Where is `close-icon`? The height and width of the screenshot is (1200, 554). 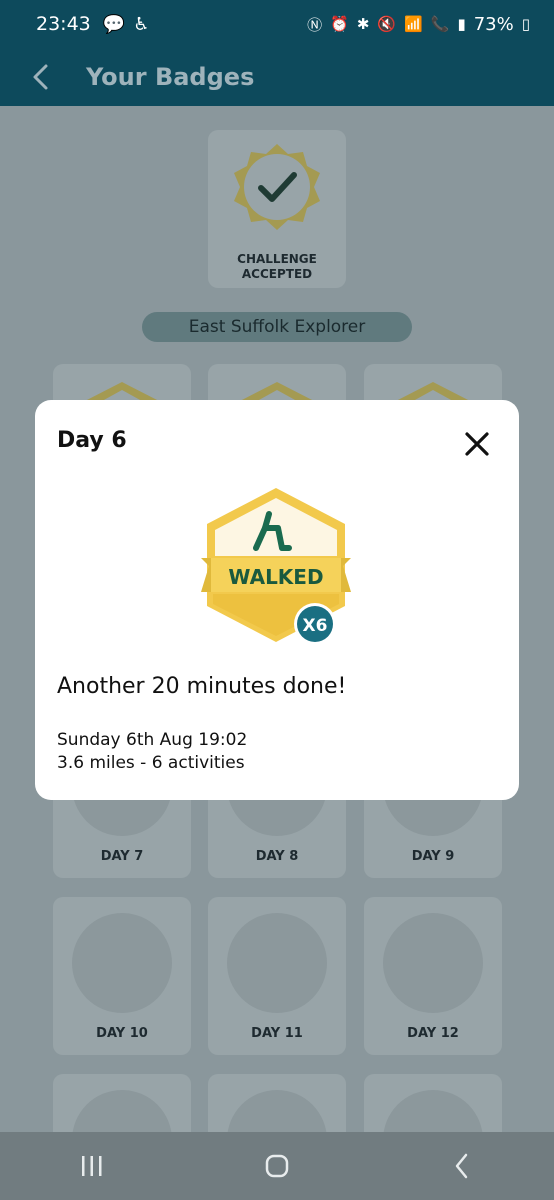
close-icon is located at coordinates (477, 444).